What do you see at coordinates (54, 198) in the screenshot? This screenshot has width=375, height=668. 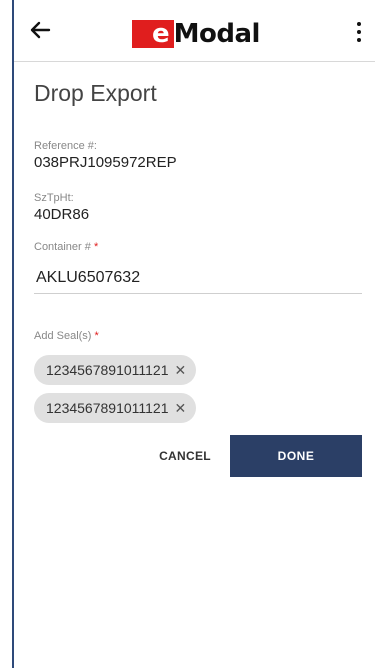 I see `sztpht-label: SzTpHt:` at bounding box center [54, 198].